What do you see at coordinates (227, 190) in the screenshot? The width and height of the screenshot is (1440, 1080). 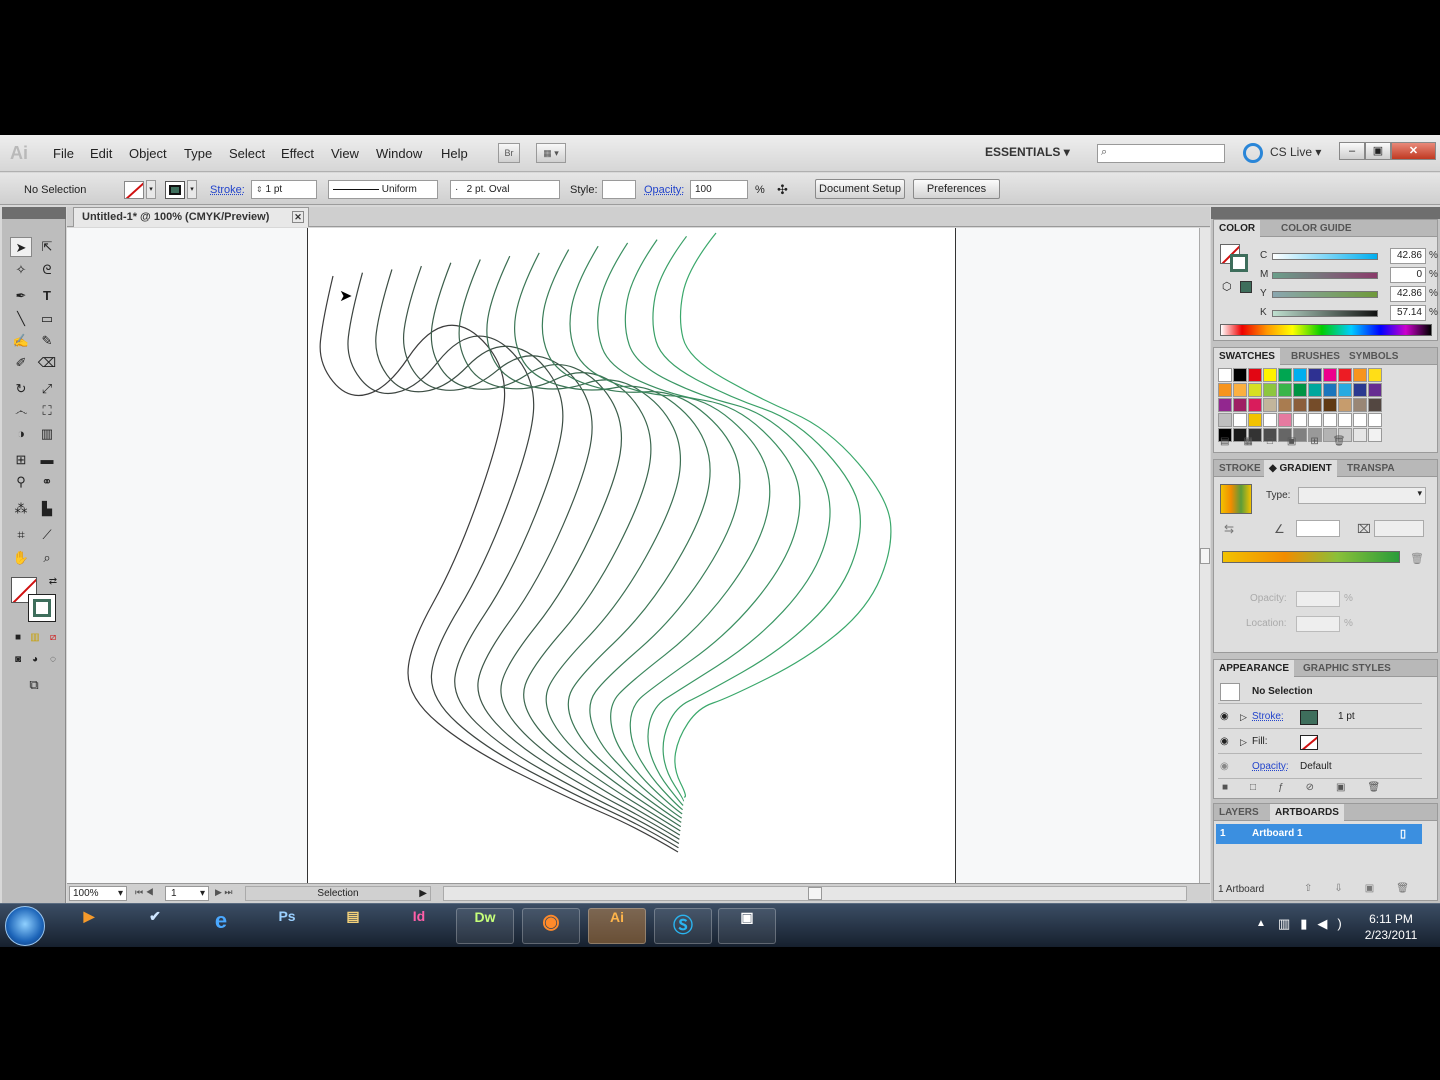 I see `stroke-label-link: Stroke:` at bounding box center [227, 190].